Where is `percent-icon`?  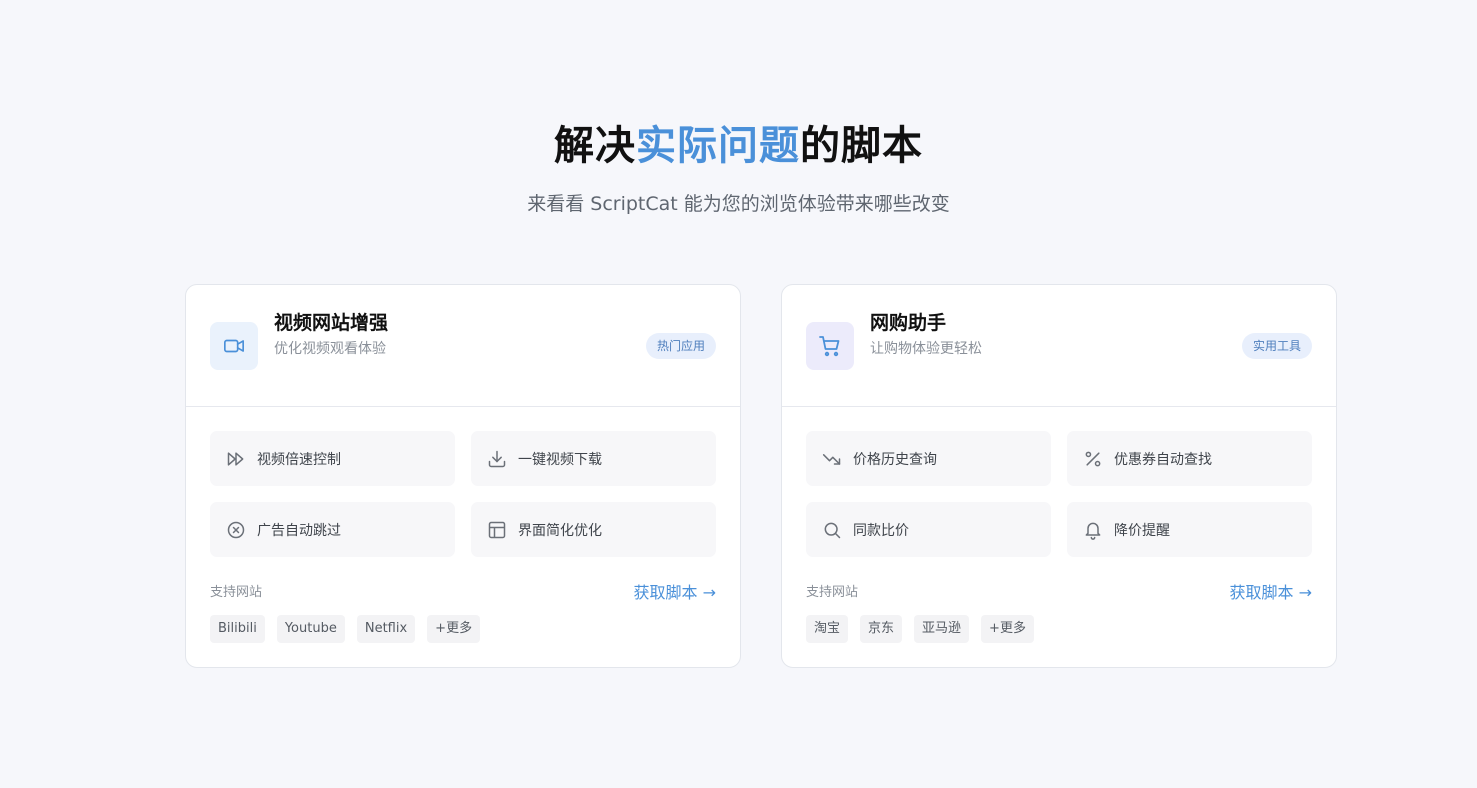
percent-icon is located at coordinates (1093, 459).